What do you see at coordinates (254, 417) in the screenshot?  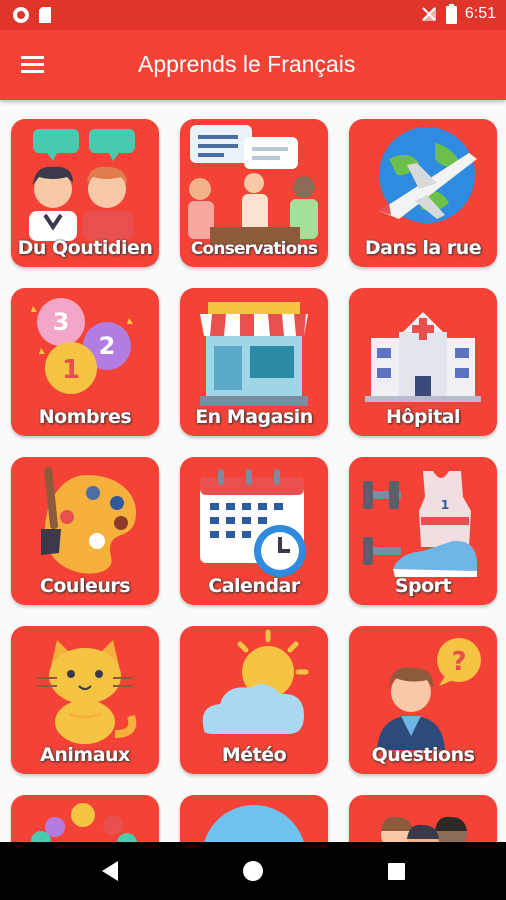 I see `tile-label: En Magasin` at bounding box center [254, 417].